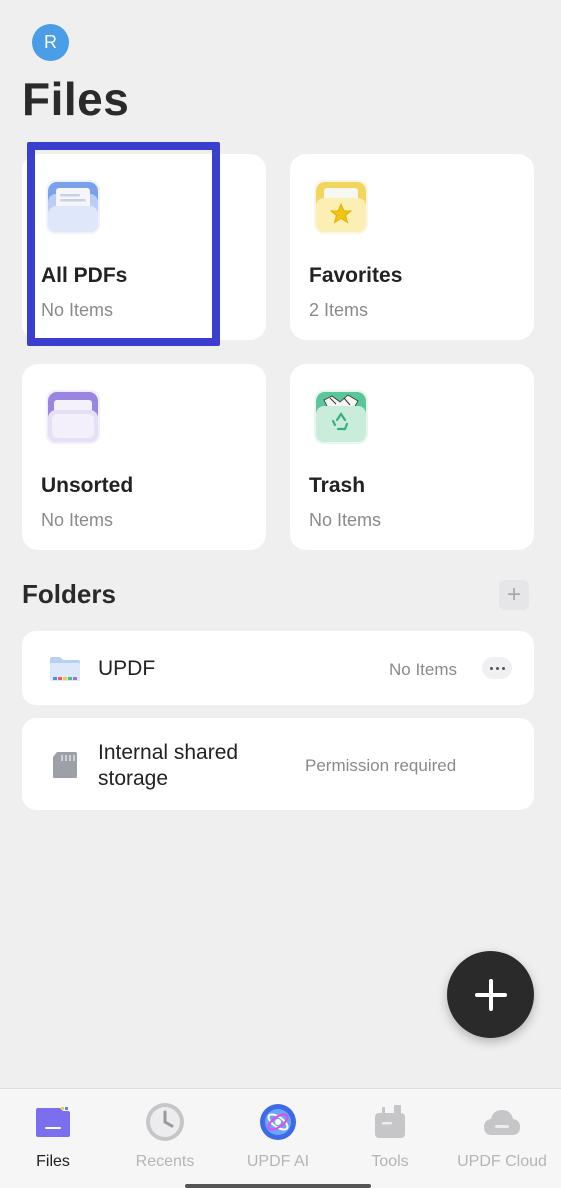 This screenshot has width=561, height=1188. What do you see at coordinates (412, 457) in the screenshot?
I see `card-trash: Trash No Items` at bounding box center [412, 457].